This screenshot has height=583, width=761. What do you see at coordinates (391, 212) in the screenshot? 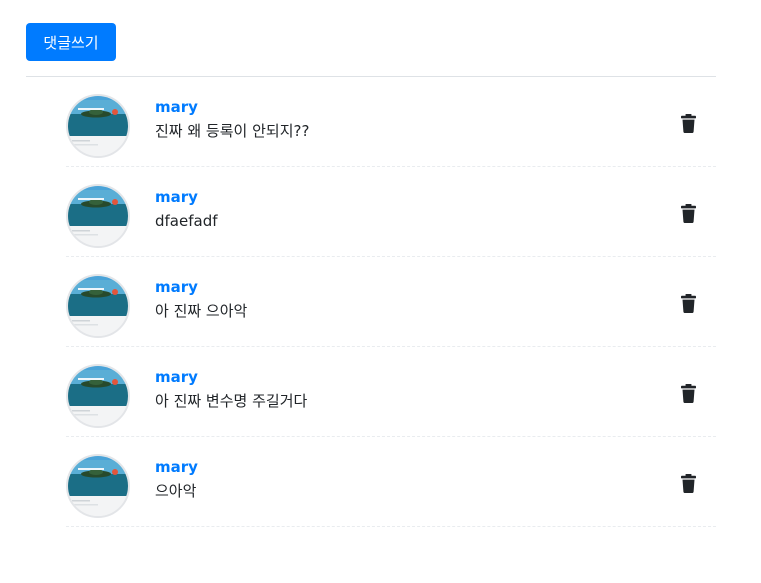
I see `comment-item: mary dfaefadf` at bounding box center [391, 212].